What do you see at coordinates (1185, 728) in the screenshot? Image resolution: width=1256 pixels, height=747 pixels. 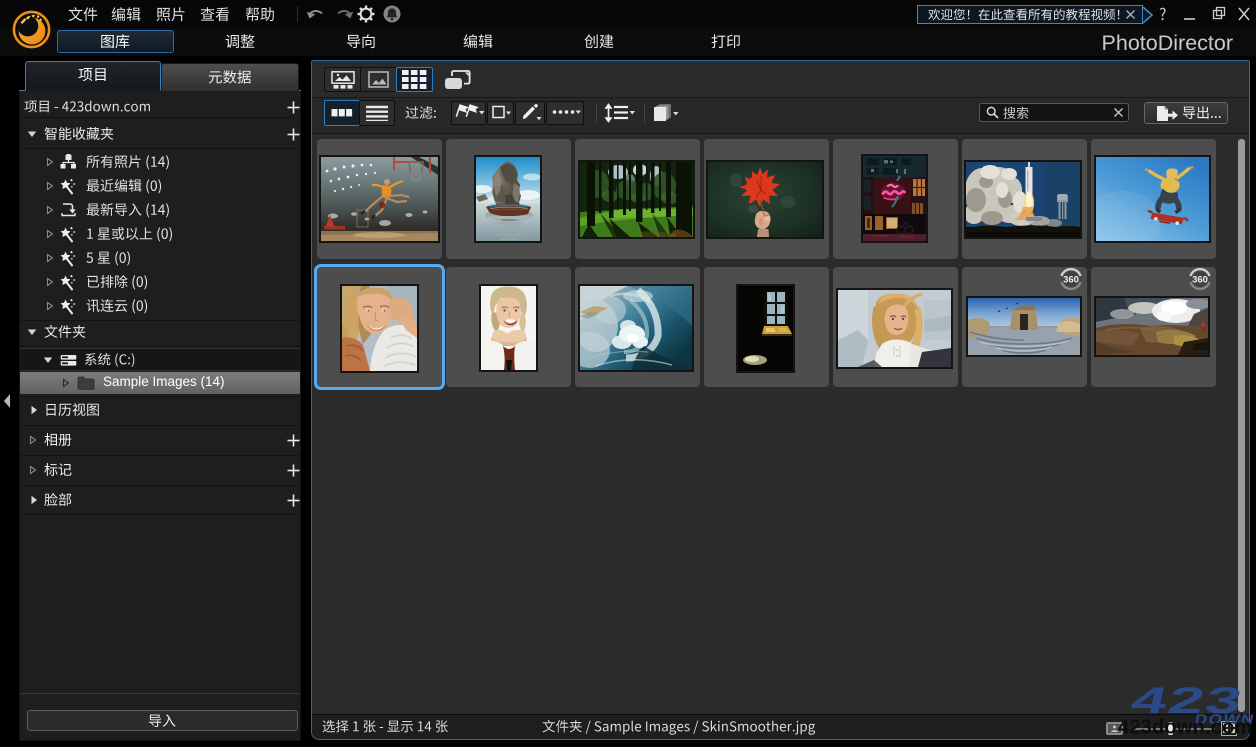 I see `svg-text: 423down.com` at bounding box center [1185, 728].